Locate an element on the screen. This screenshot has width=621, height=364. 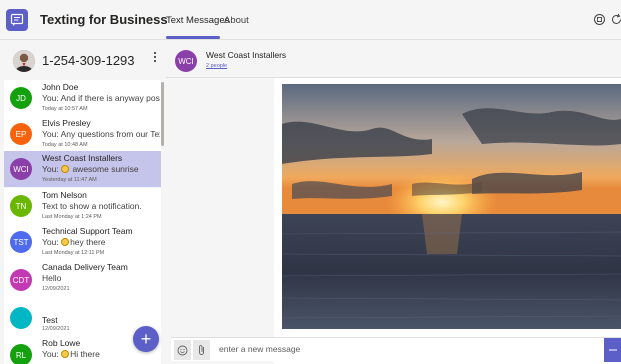
message-preview: You: Any questions from our Textin is located at coordinates (101, 134).